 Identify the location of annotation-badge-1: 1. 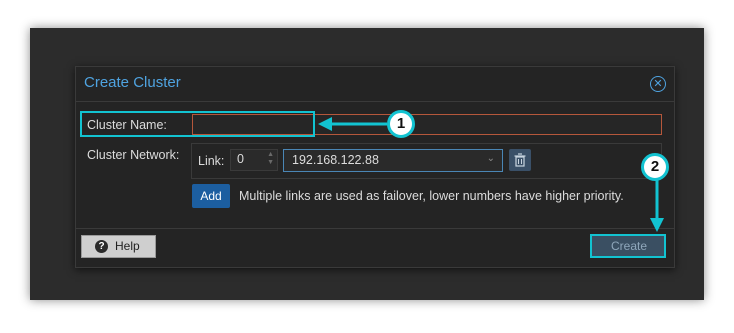
(401, 124).